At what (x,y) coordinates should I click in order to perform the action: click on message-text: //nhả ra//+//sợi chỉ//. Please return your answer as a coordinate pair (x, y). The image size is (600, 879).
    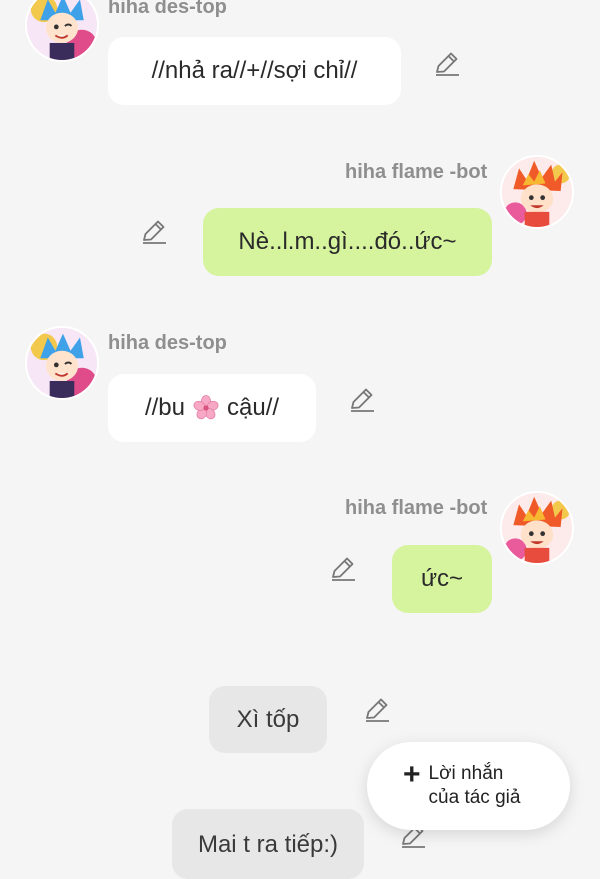
    Looking at the image, I should click on (254, 70).